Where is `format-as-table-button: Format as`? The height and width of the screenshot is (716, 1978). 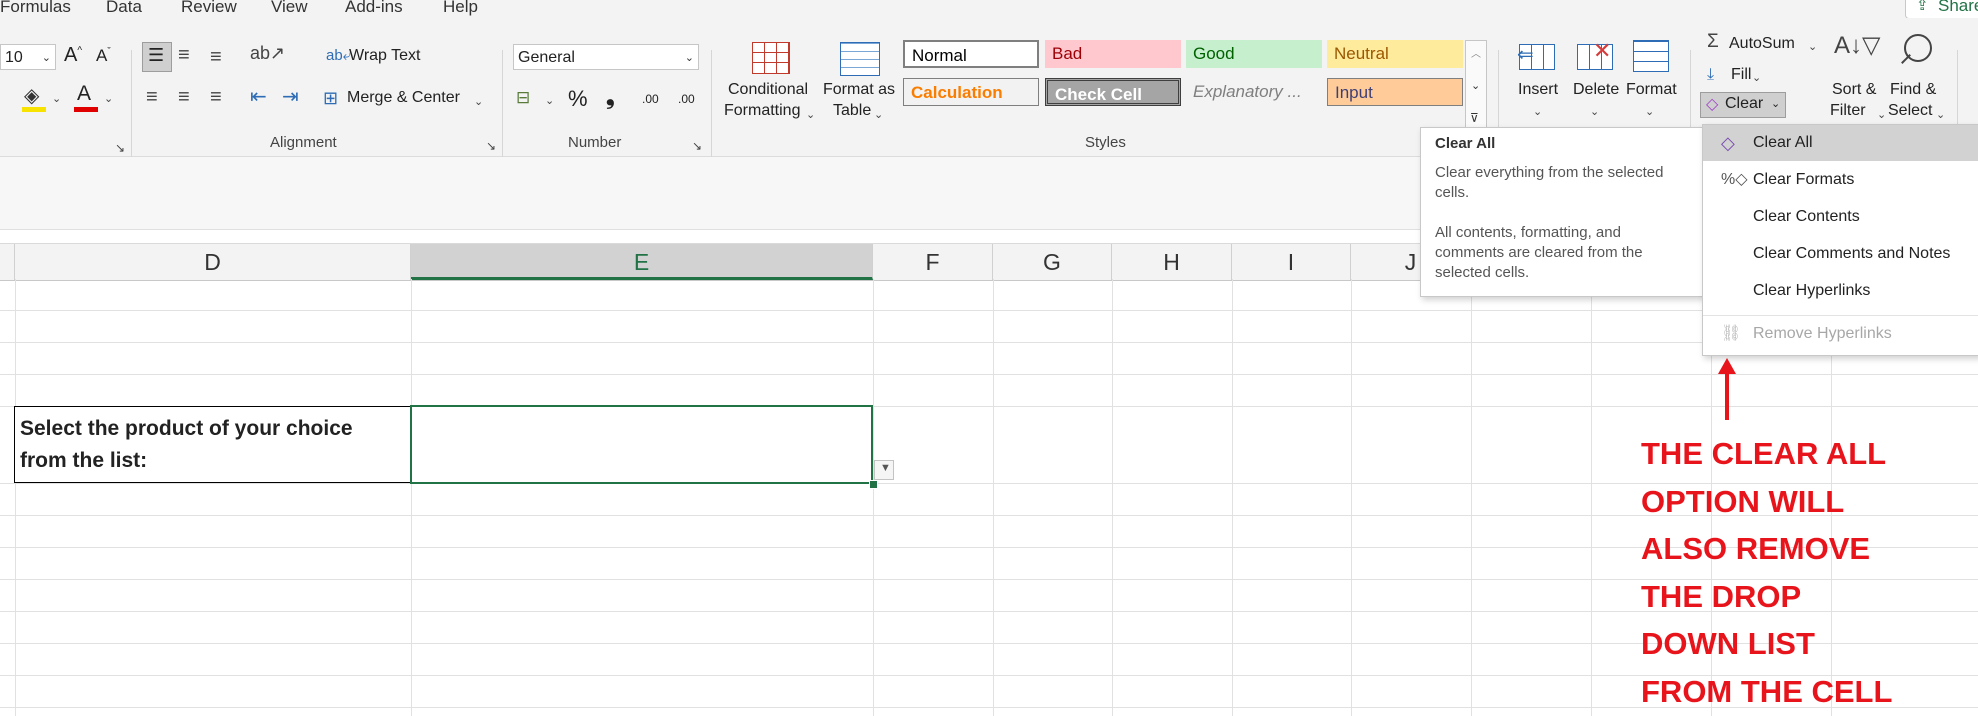
format-as-table-button: Format as is located at coordinates (859, 90).